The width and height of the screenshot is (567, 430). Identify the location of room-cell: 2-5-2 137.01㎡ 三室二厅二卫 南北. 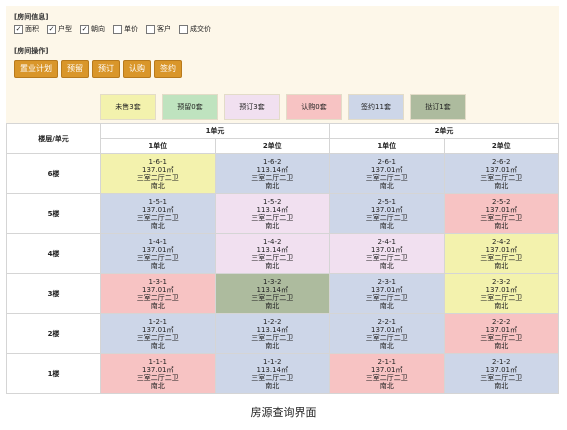
(501, 213).